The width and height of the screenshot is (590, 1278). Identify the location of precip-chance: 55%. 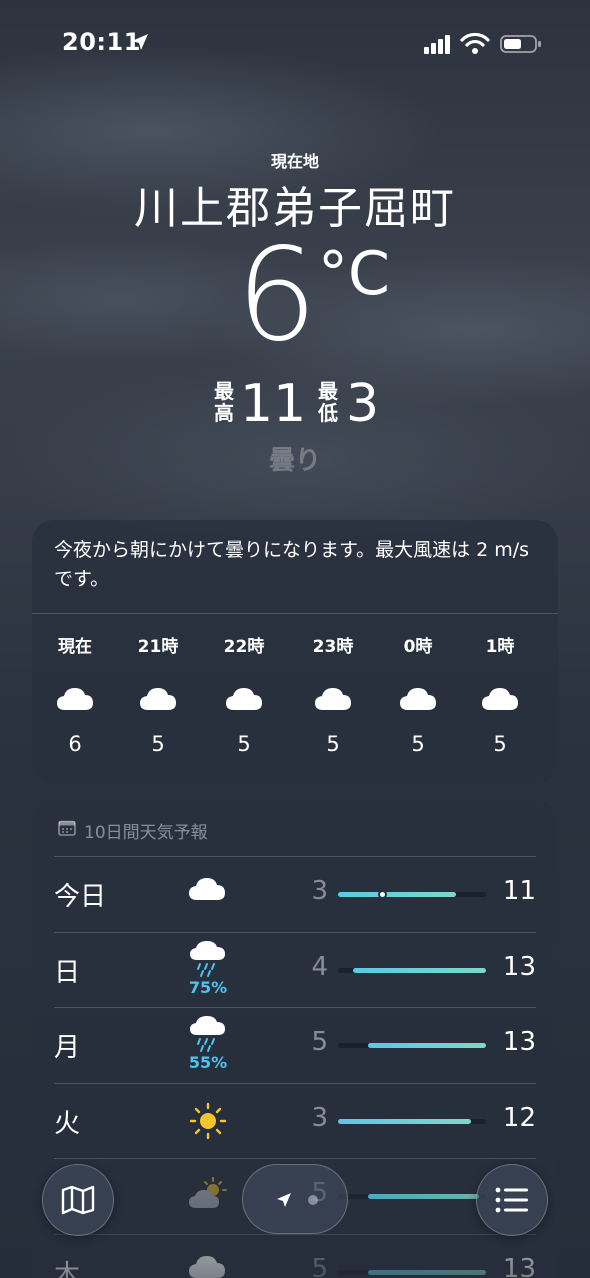
(208, 1062).